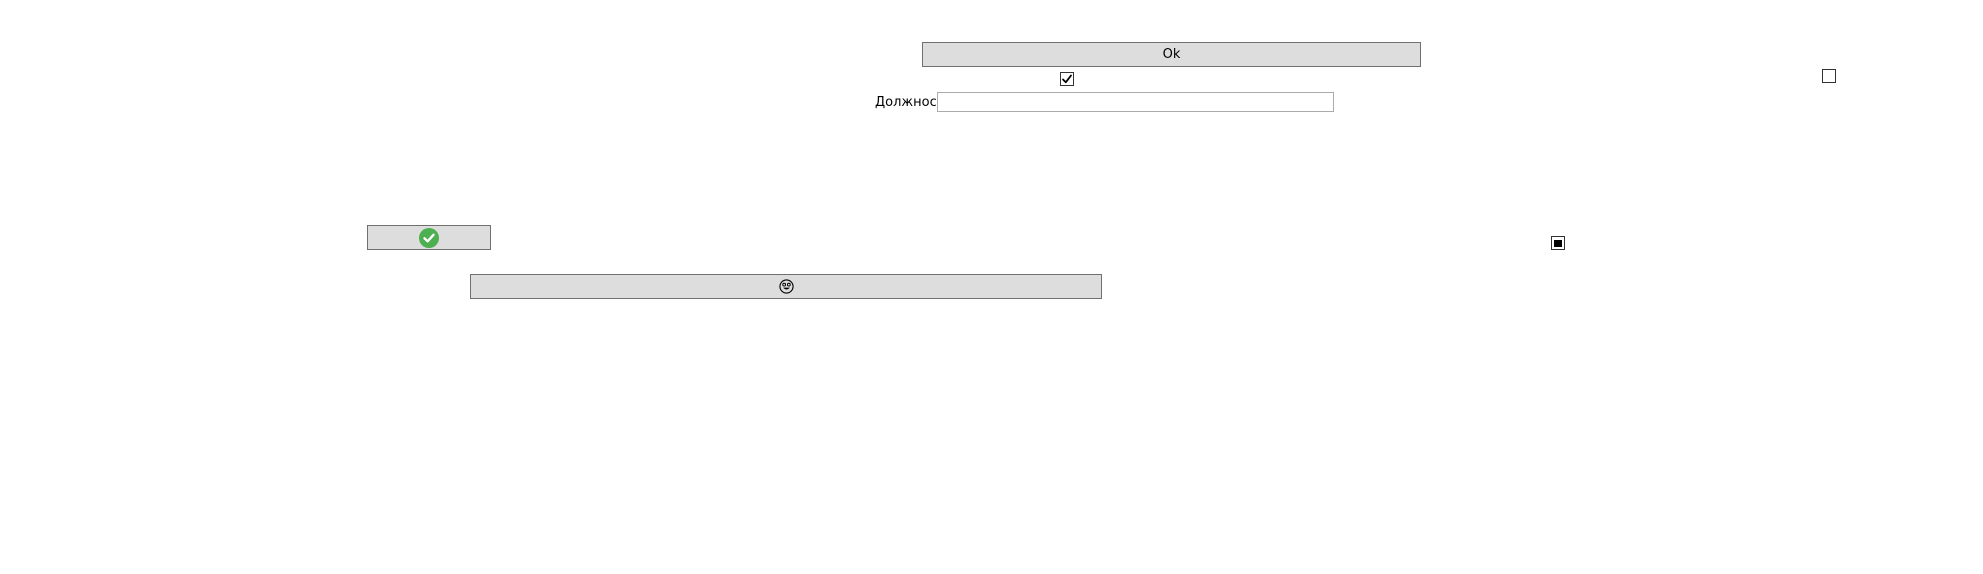 The image size is (1983, 574). I want to click on checkbox-indeterminate, so click(1558, 243).